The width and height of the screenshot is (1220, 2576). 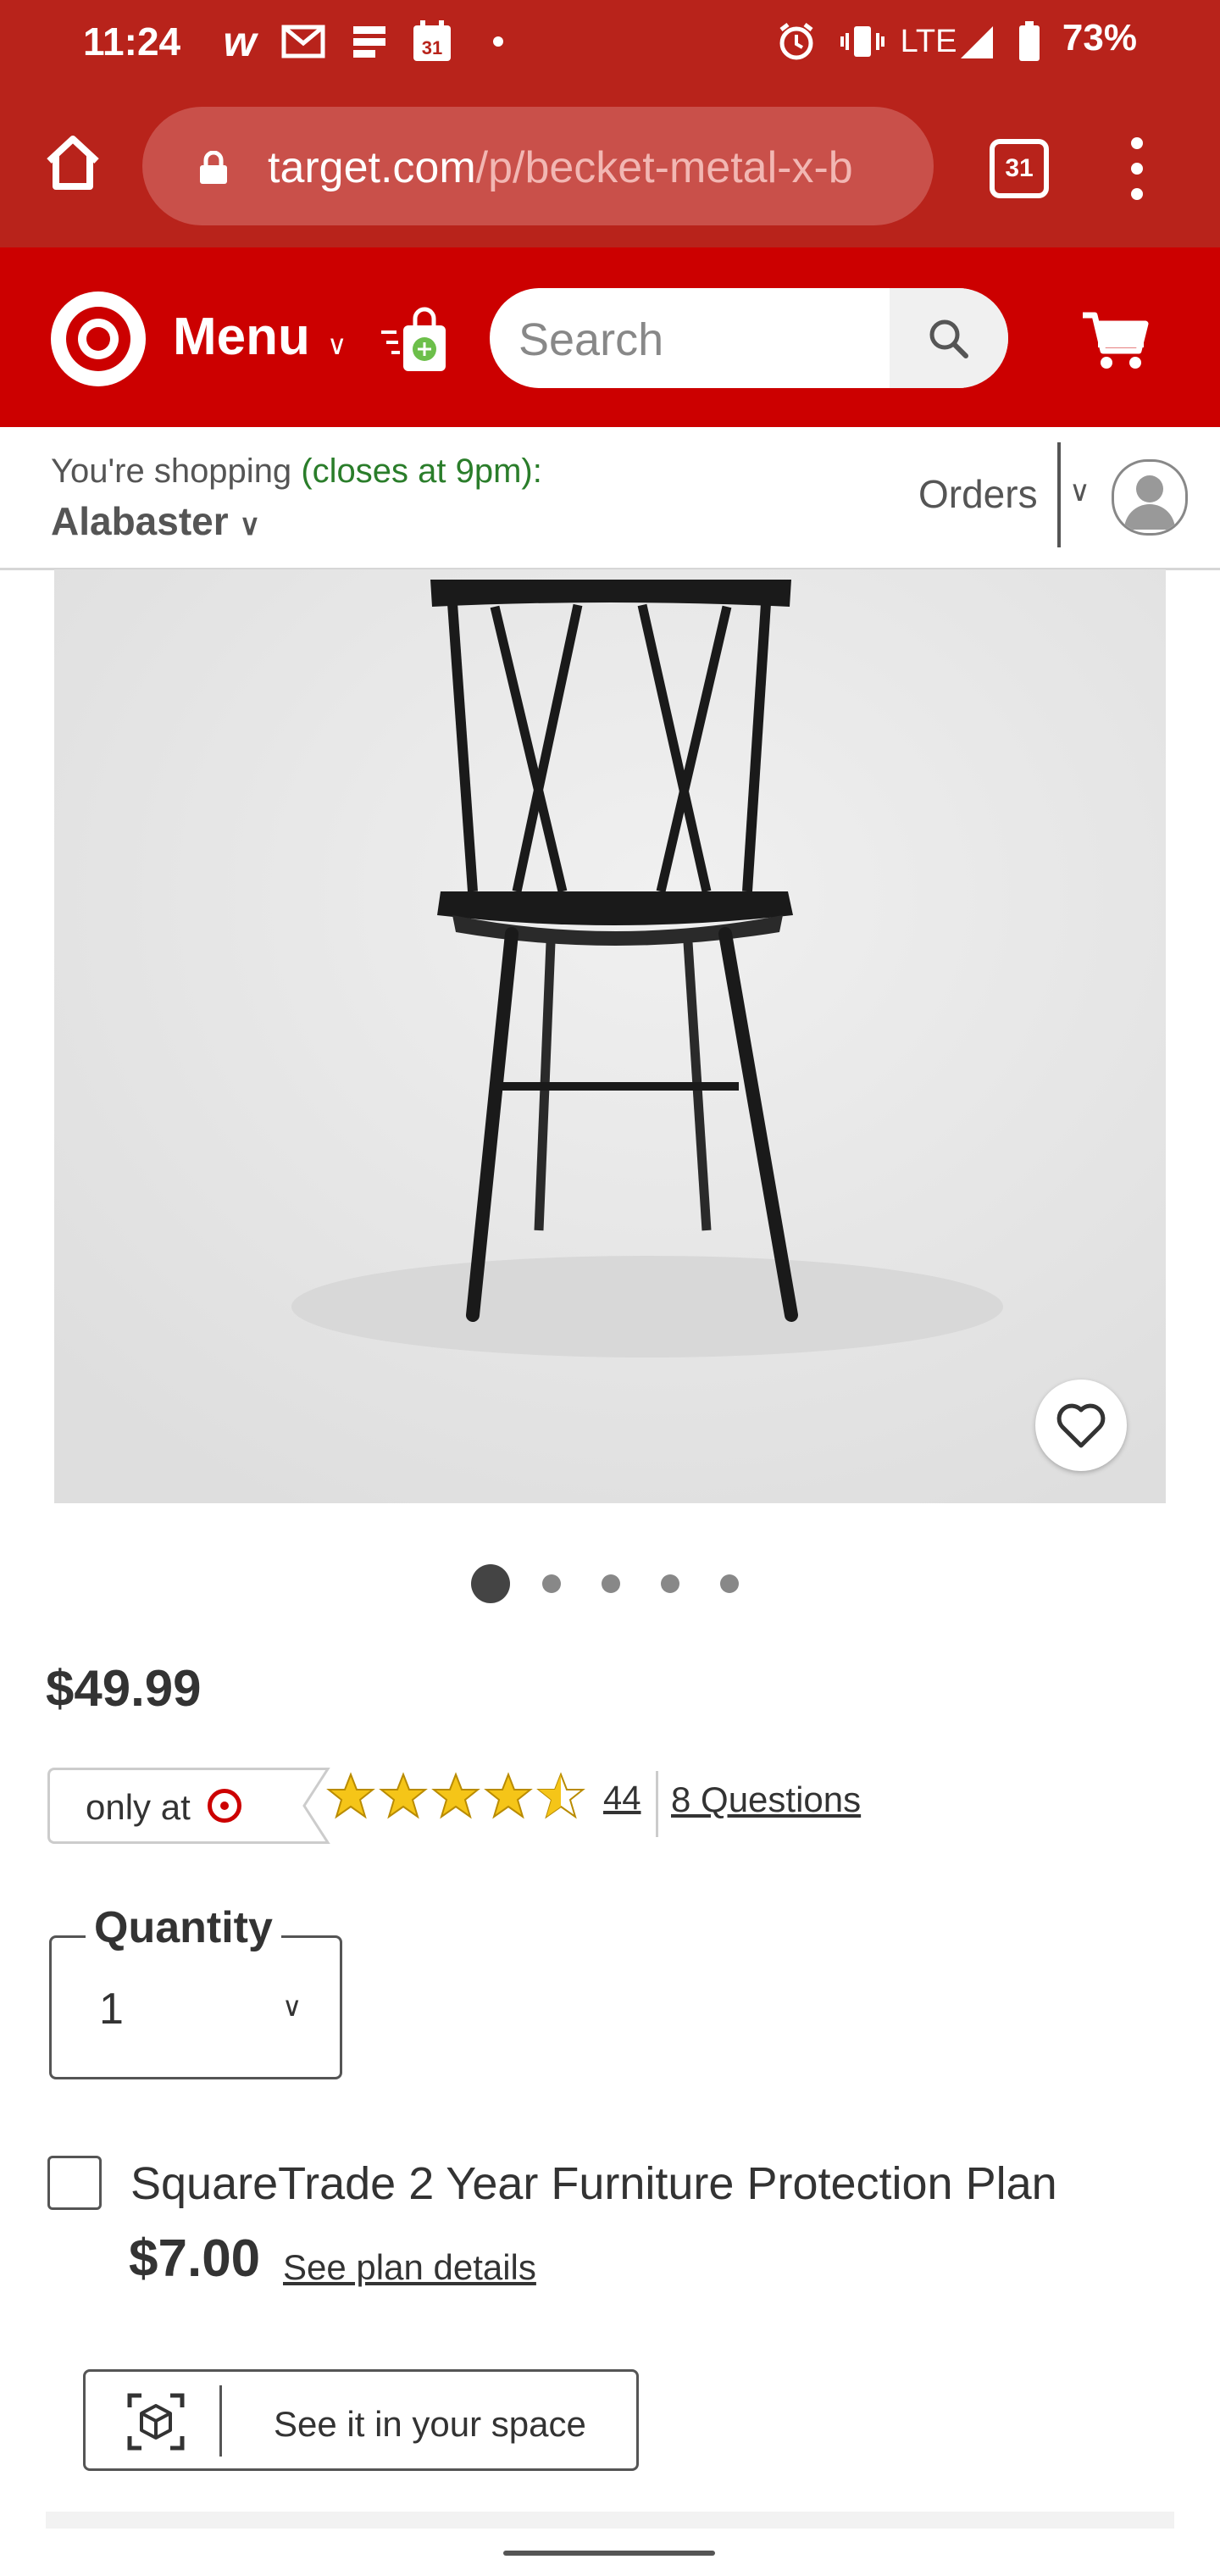 I want to click on calendar-day: 31, so click(x=432, y=47).